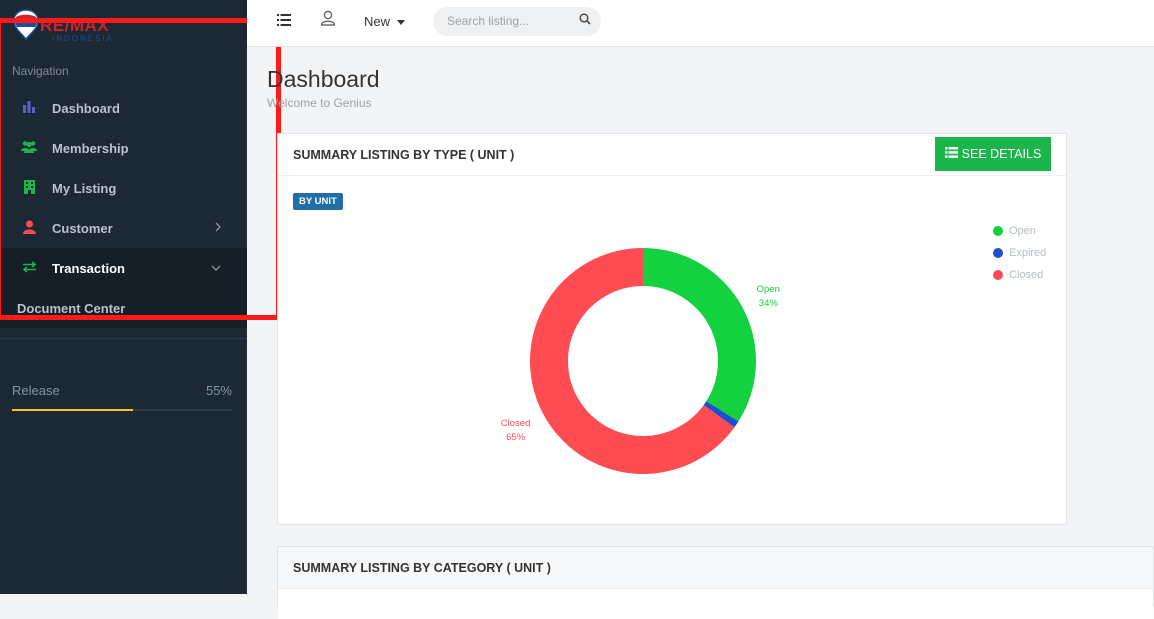 This screenshot has height=619, width=1154. I want to click on data-label-closed-name: Closed, so click(516, 423).